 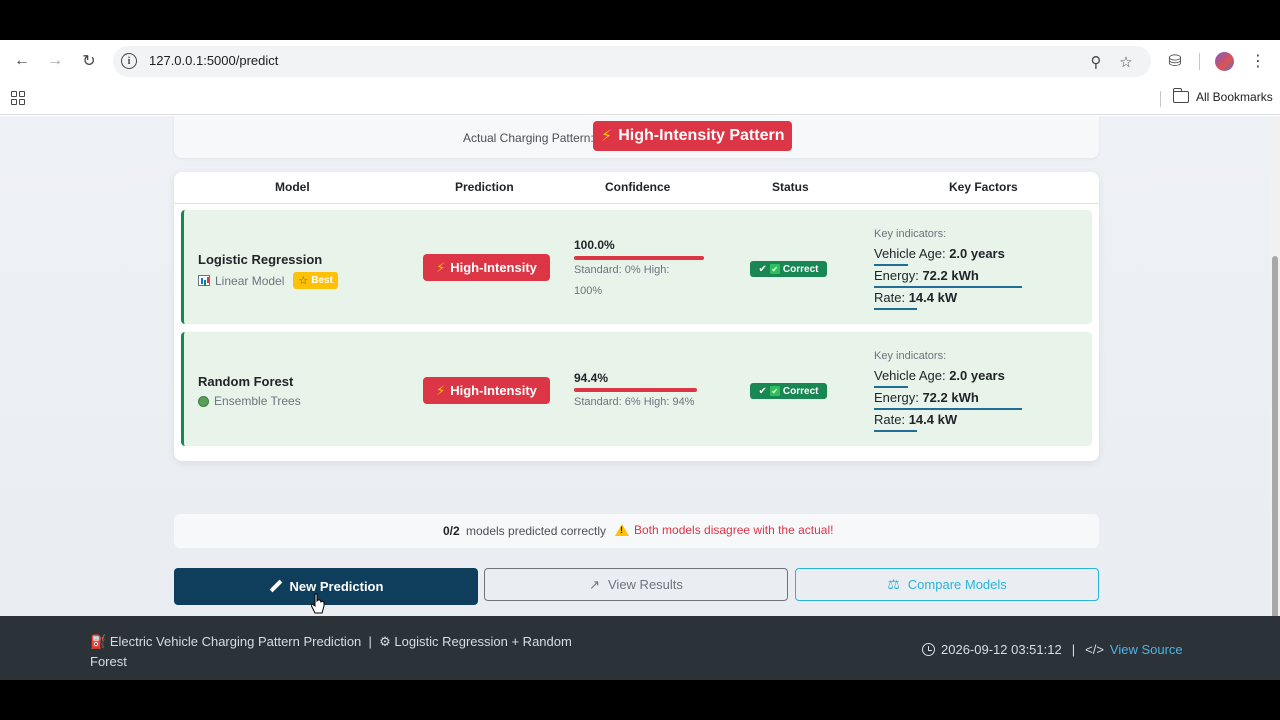 I want to click on view-results-button: ↗ View Results, so click(x=636, y=584).